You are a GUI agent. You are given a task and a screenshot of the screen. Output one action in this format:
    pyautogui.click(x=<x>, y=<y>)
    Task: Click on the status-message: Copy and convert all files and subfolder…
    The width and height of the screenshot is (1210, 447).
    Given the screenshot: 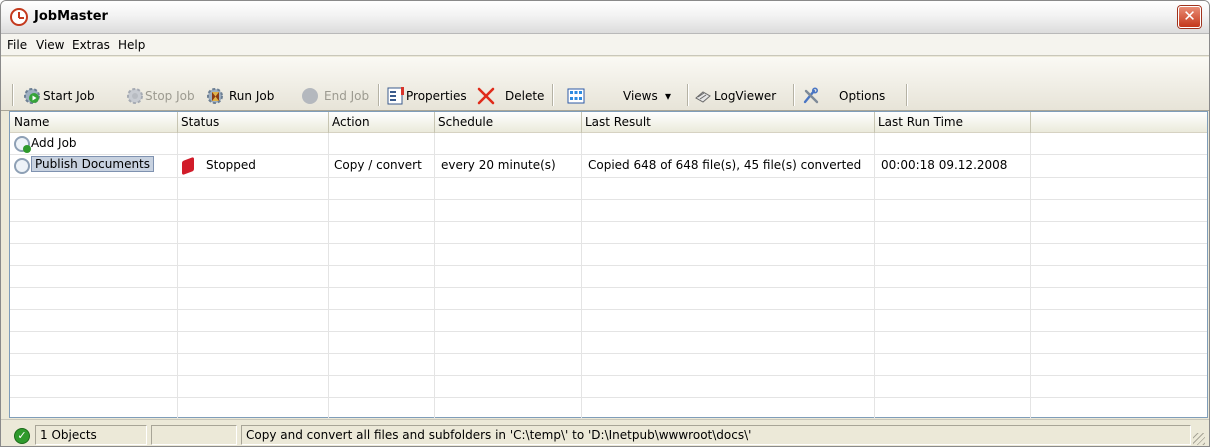 What is the action you would take?
    pyautogui.click(x=716, y=435)
    